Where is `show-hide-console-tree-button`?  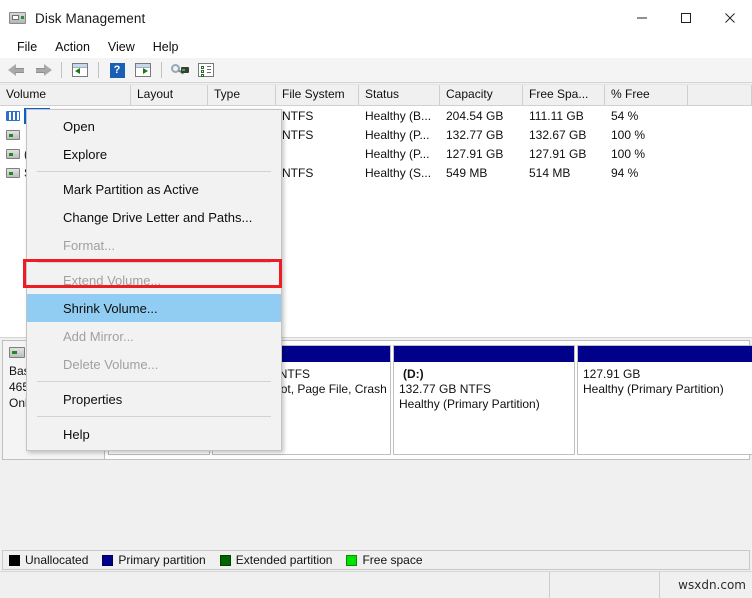 show-hide-console-tree-button is located at coordinates (80, 70).